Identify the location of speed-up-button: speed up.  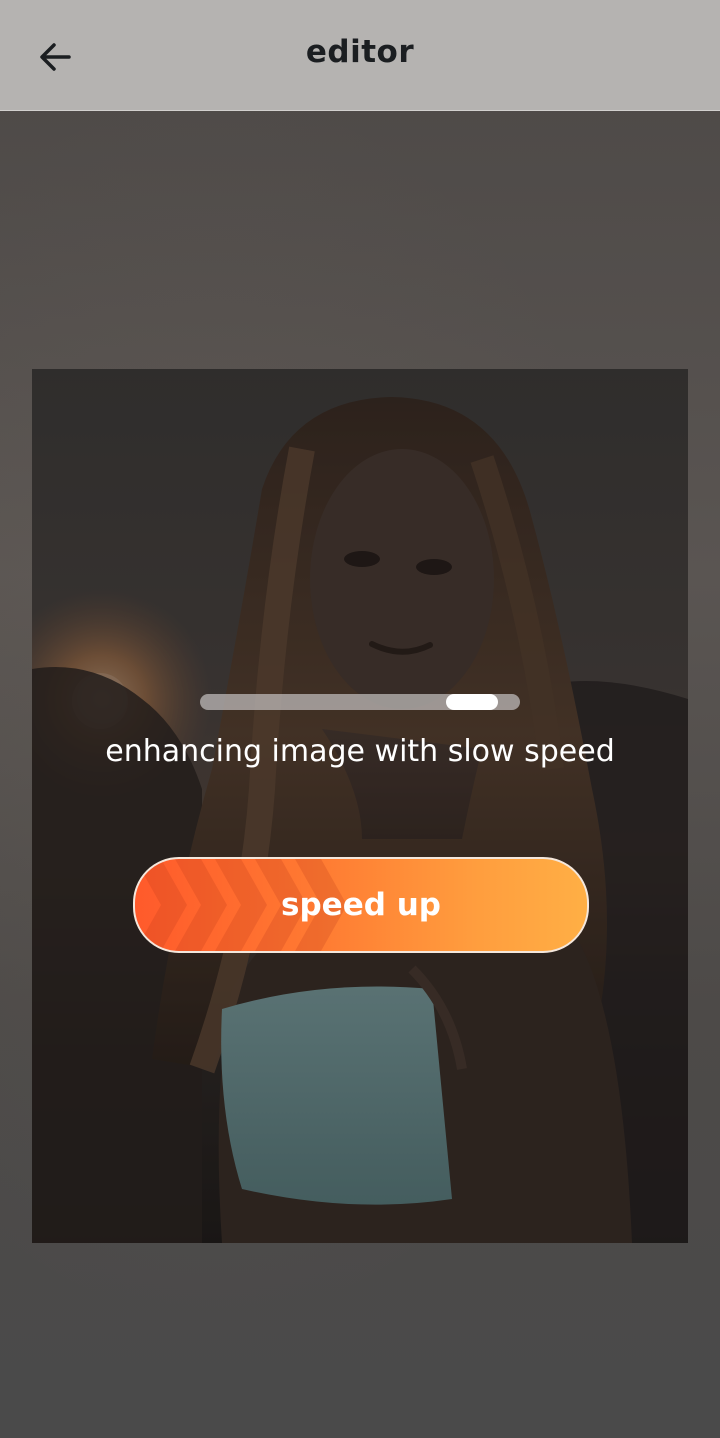
(361, 905).